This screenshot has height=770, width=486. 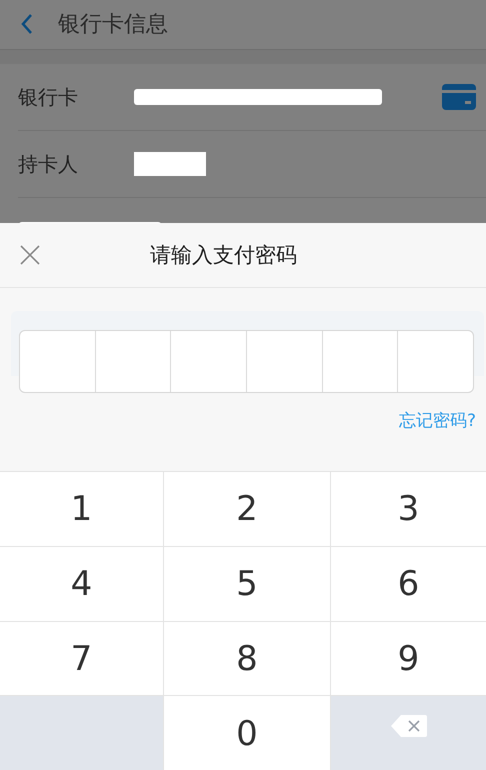 I want to click on password-field, so click(x=246, y=361).